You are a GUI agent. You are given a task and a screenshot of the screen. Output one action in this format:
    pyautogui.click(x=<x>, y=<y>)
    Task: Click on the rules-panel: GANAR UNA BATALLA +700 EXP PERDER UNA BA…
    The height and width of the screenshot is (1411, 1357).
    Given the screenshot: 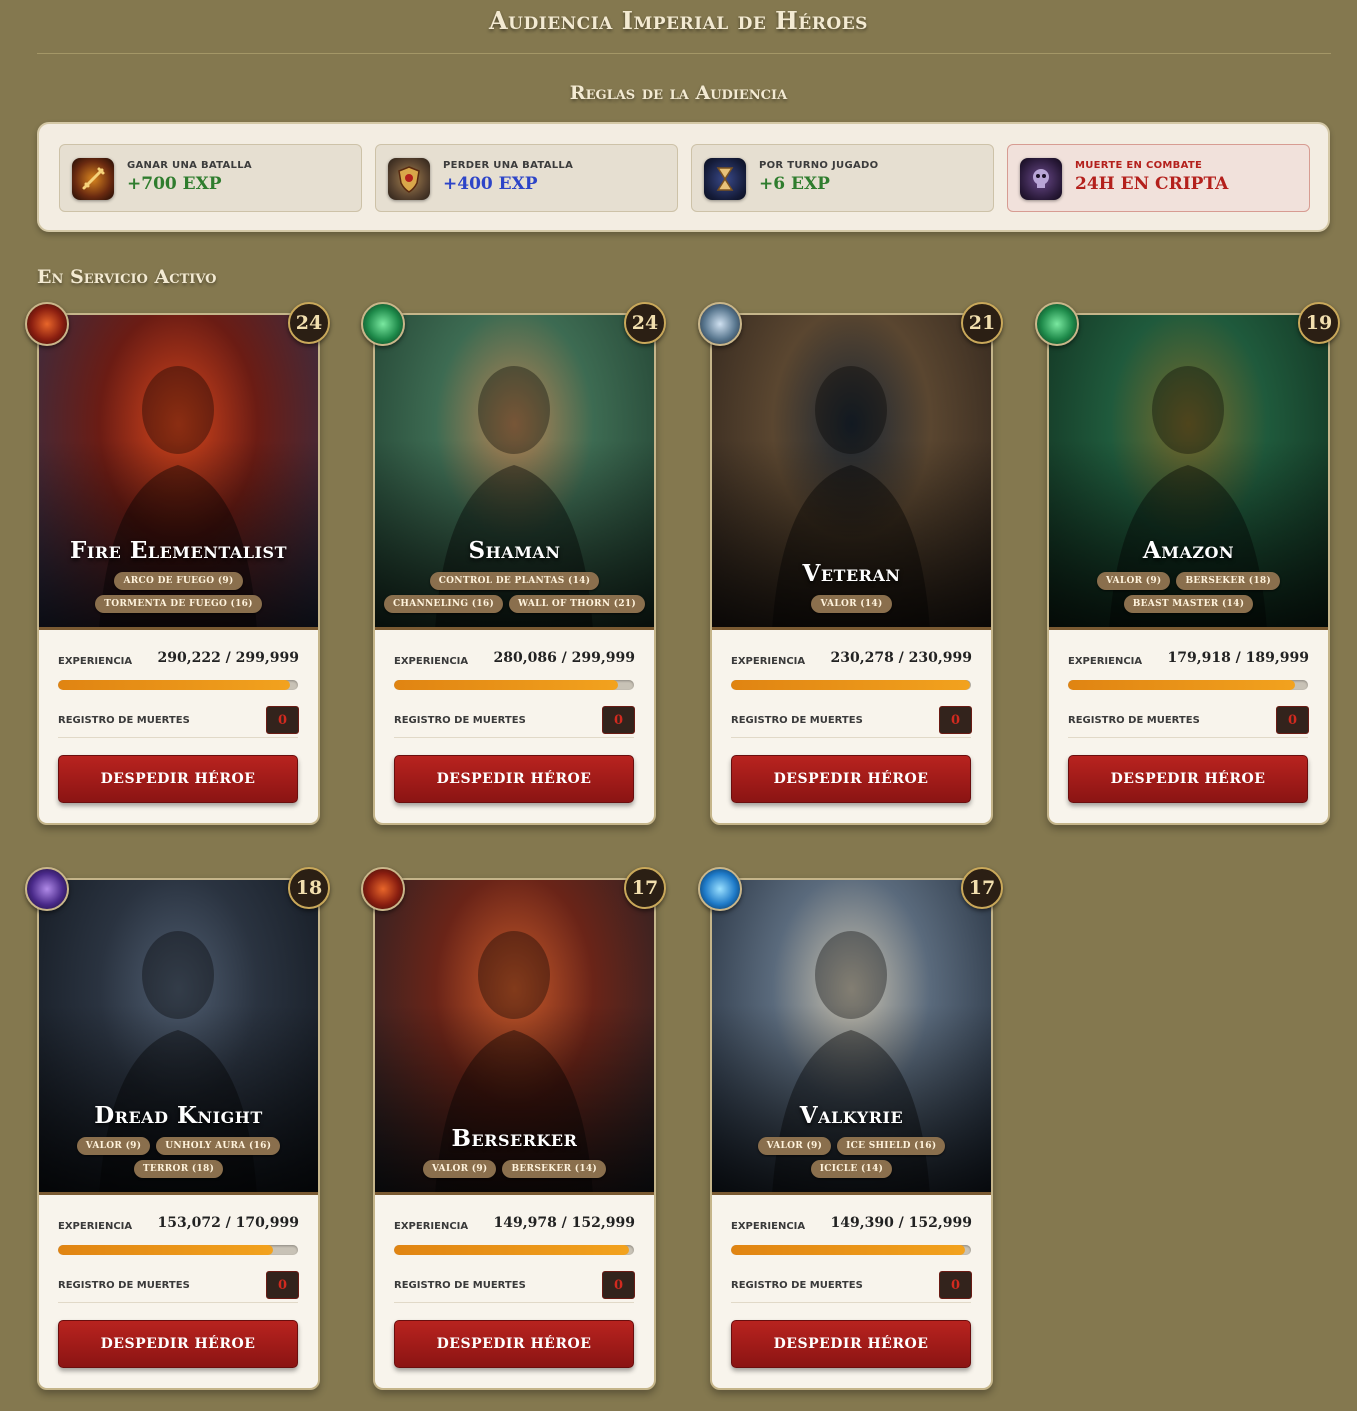 What is the action you would take?
    pyautogui.click(x=683, y=177)
    